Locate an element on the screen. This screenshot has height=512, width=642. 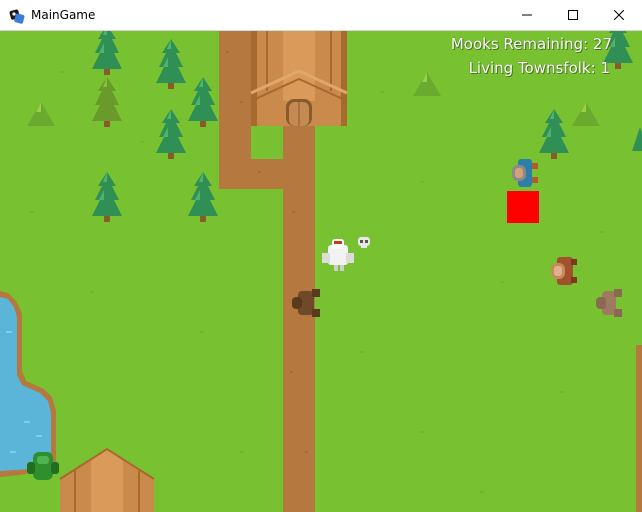
skull-icon is located at coordinates (364, 242).